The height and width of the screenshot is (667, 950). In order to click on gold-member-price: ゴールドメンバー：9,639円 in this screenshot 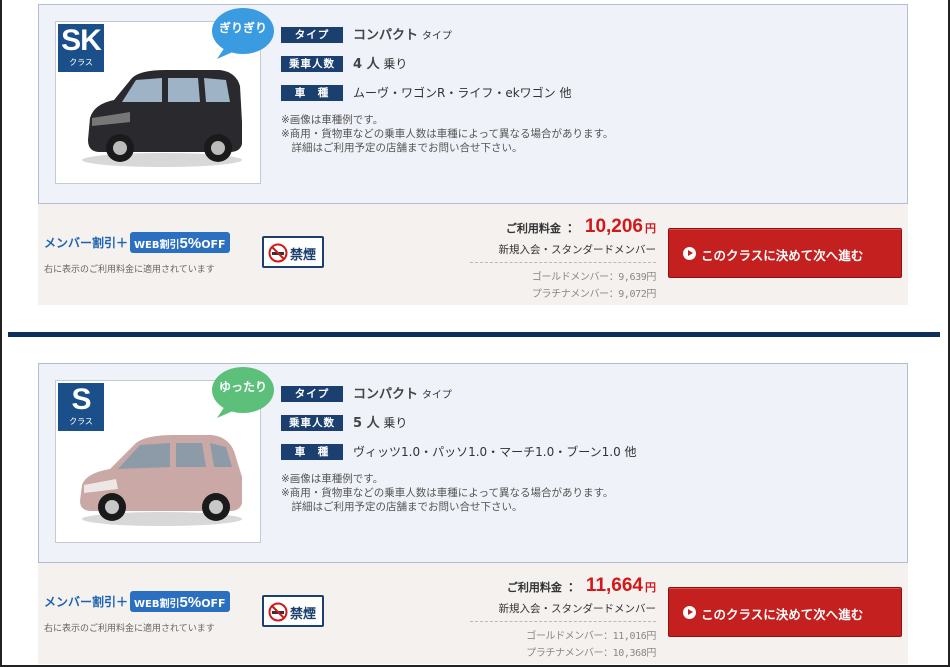, I will do `click(594, 277)`.